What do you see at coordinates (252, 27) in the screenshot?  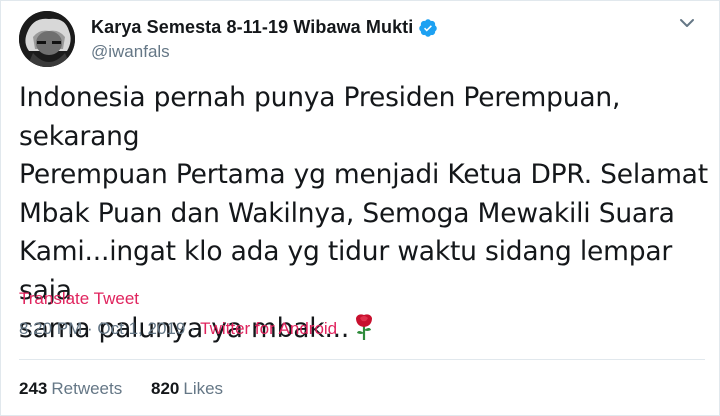 I see `display-name: Karya Semesta 8-11-19 Wibawa Mukti` at bounding box center [252, 27].